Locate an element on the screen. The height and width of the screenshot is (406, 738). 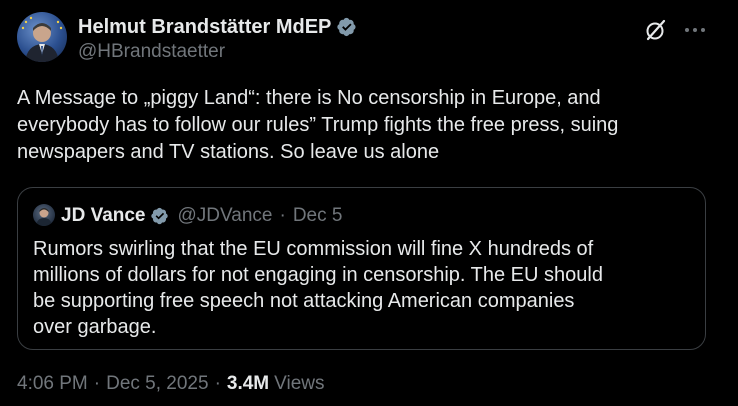
quoted-author-avatar is located at coordinates (44, 215).